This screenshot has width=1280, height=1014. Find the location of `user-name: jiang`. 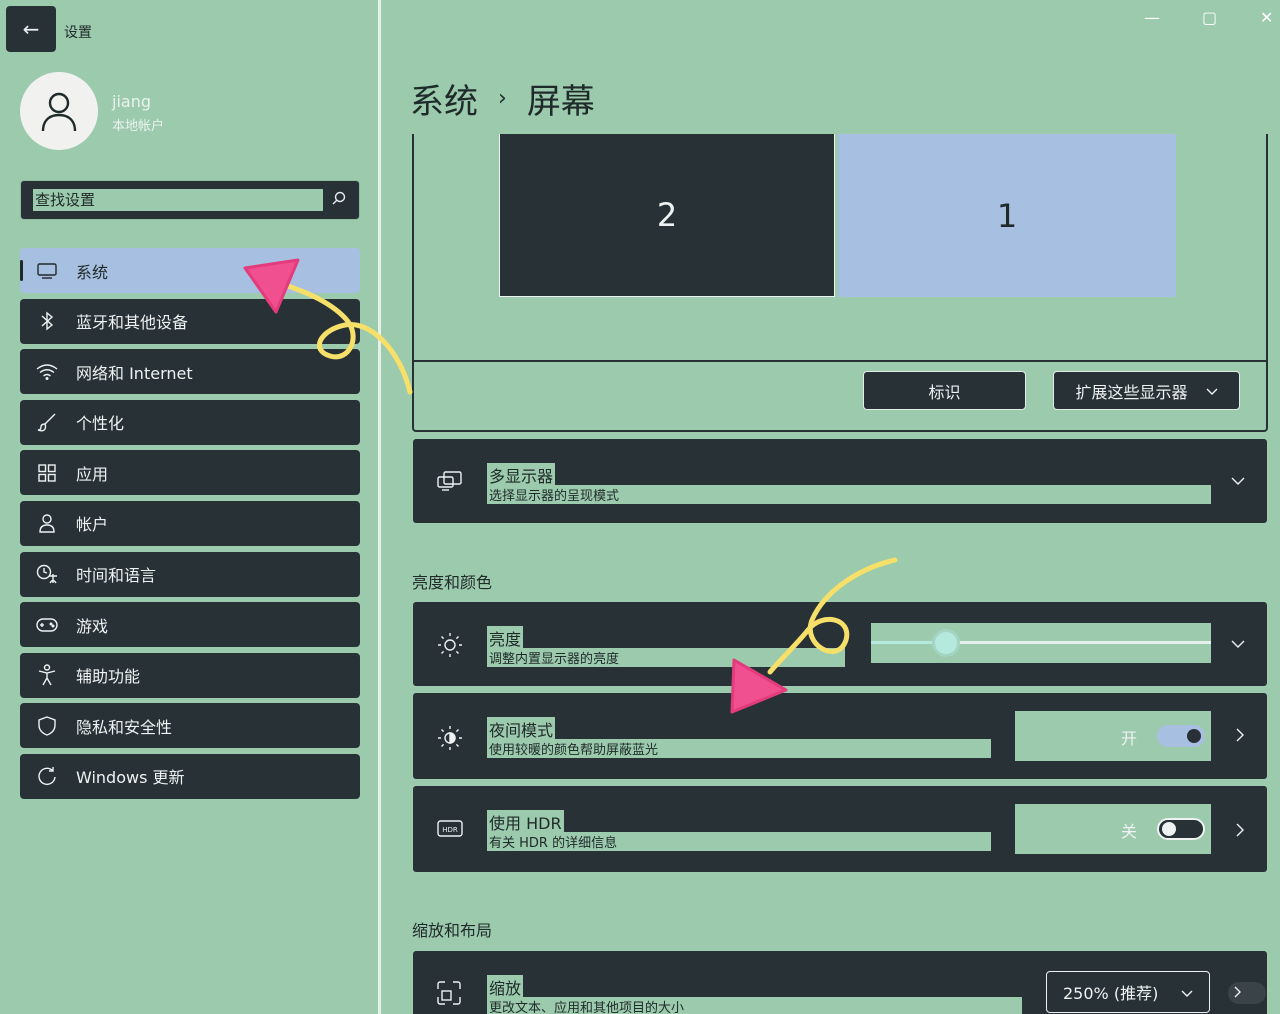

user-name: jiang is located at coordinates (131, 101).